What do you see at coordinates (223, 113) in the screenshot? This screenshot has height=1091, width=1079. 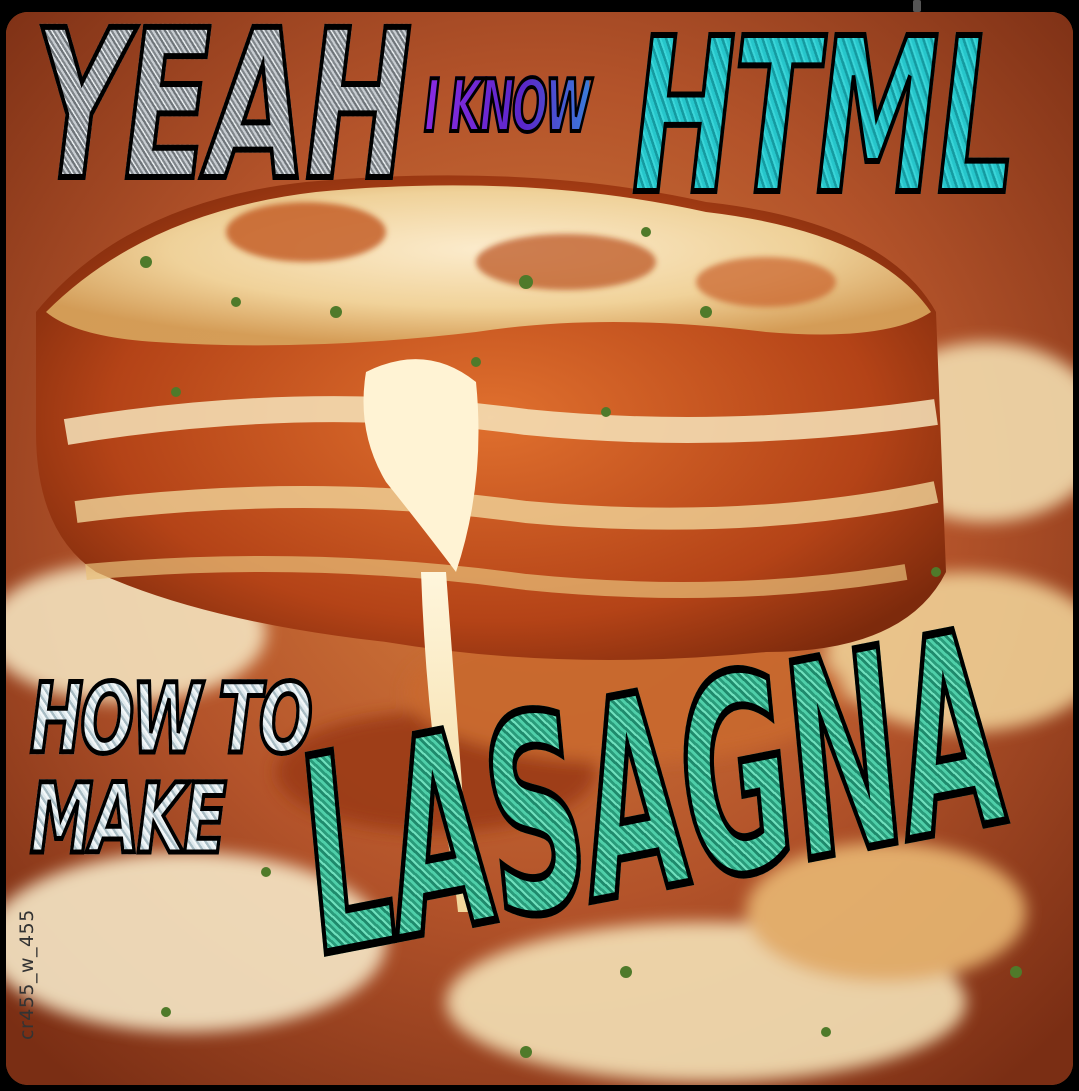 I see `headline-yeah: YEAH` at bounding box center [223, 113].